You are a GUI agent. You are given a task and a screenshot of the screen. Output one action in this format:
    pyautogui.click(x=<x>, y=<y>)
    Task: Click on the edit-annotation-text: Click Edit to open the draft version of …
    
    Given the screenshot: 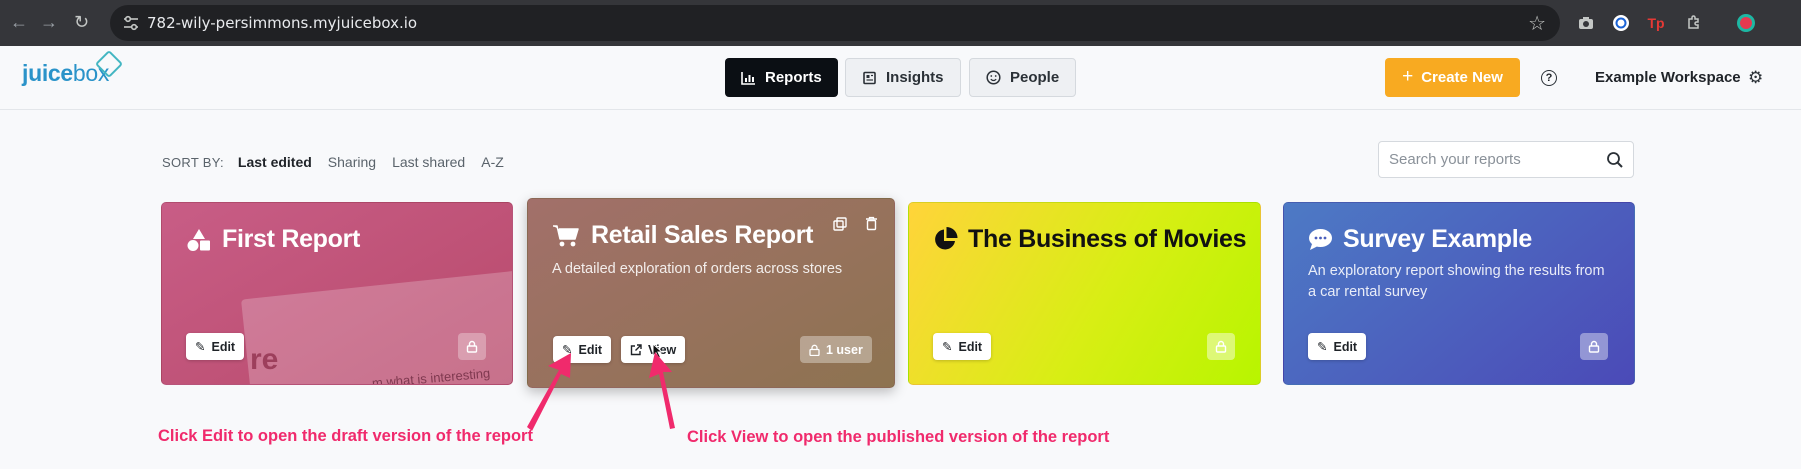 What is the action you would take?
    pyautogui.click(x=345, y=436)
    